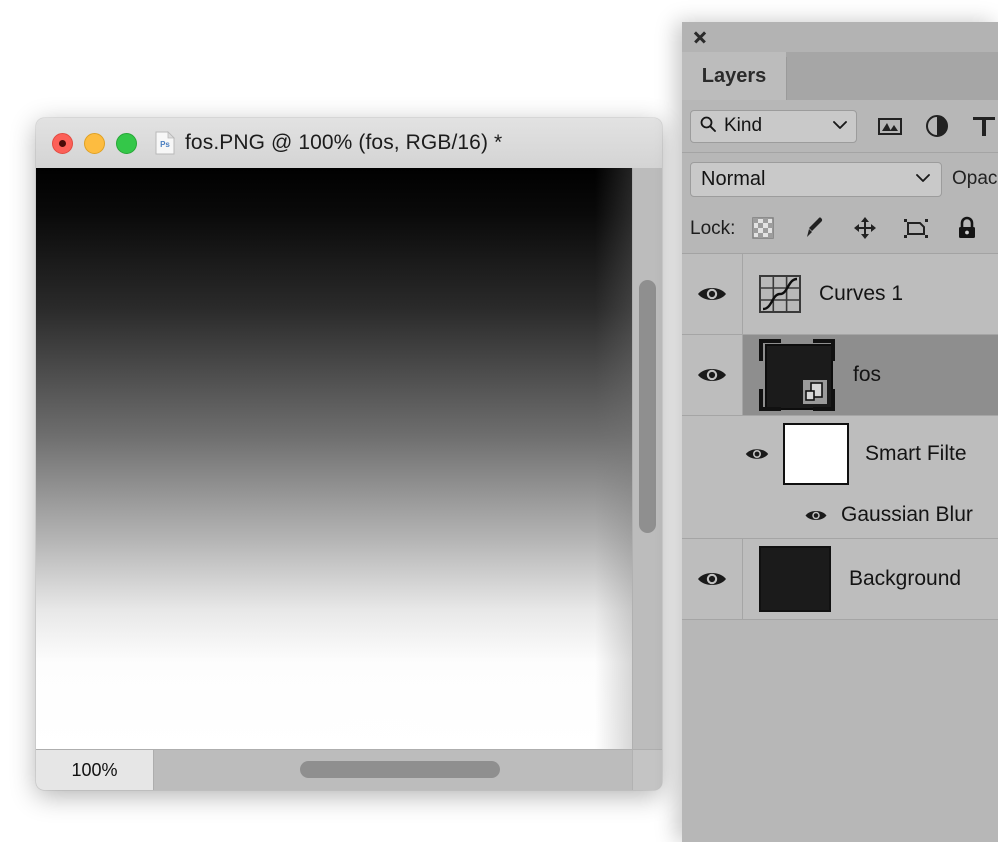 The image size is (998, 842). I want to click on zoom-level-field: 100%, so click(95, 770).